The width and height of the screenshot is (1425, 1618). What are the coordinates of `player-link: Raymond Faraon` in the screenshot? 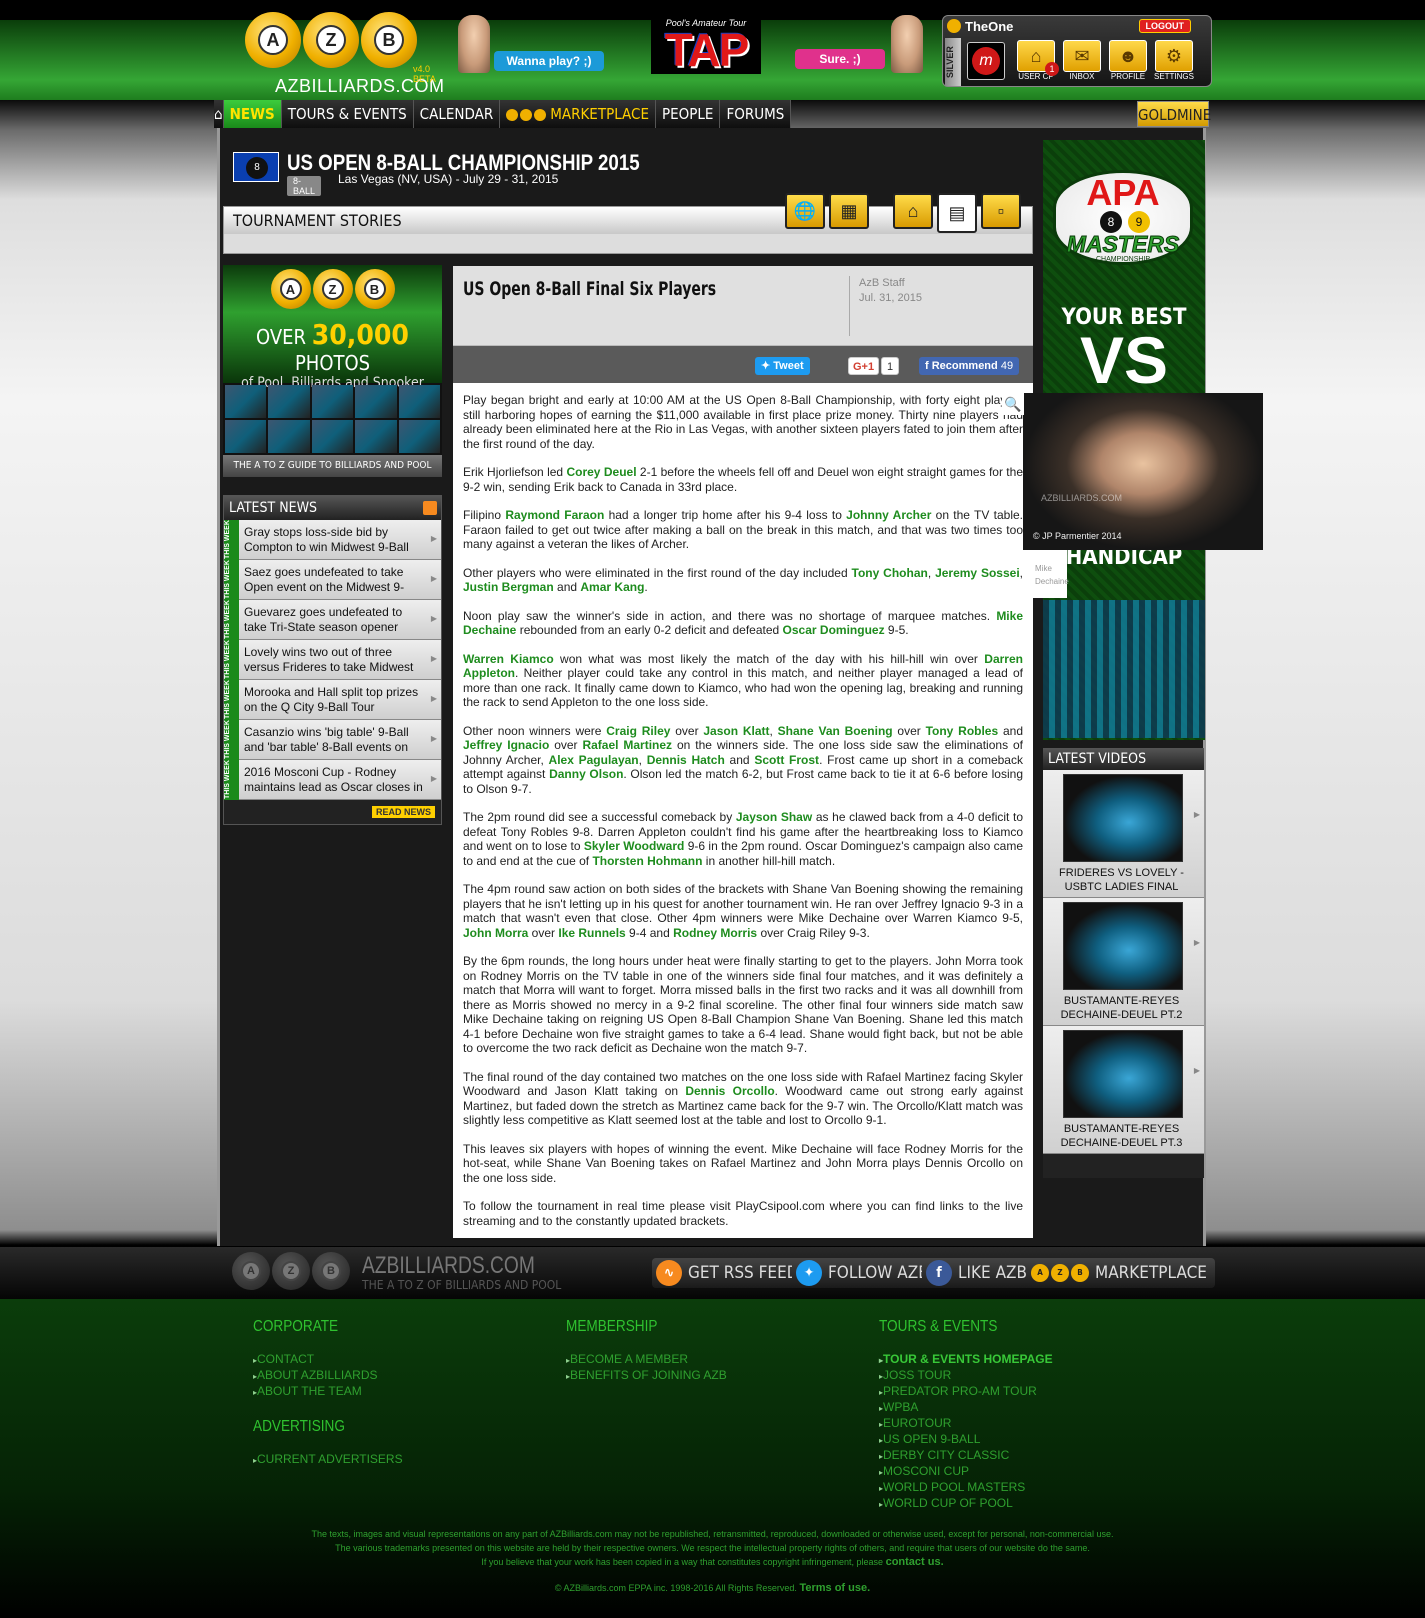 It's located at (554, 515).